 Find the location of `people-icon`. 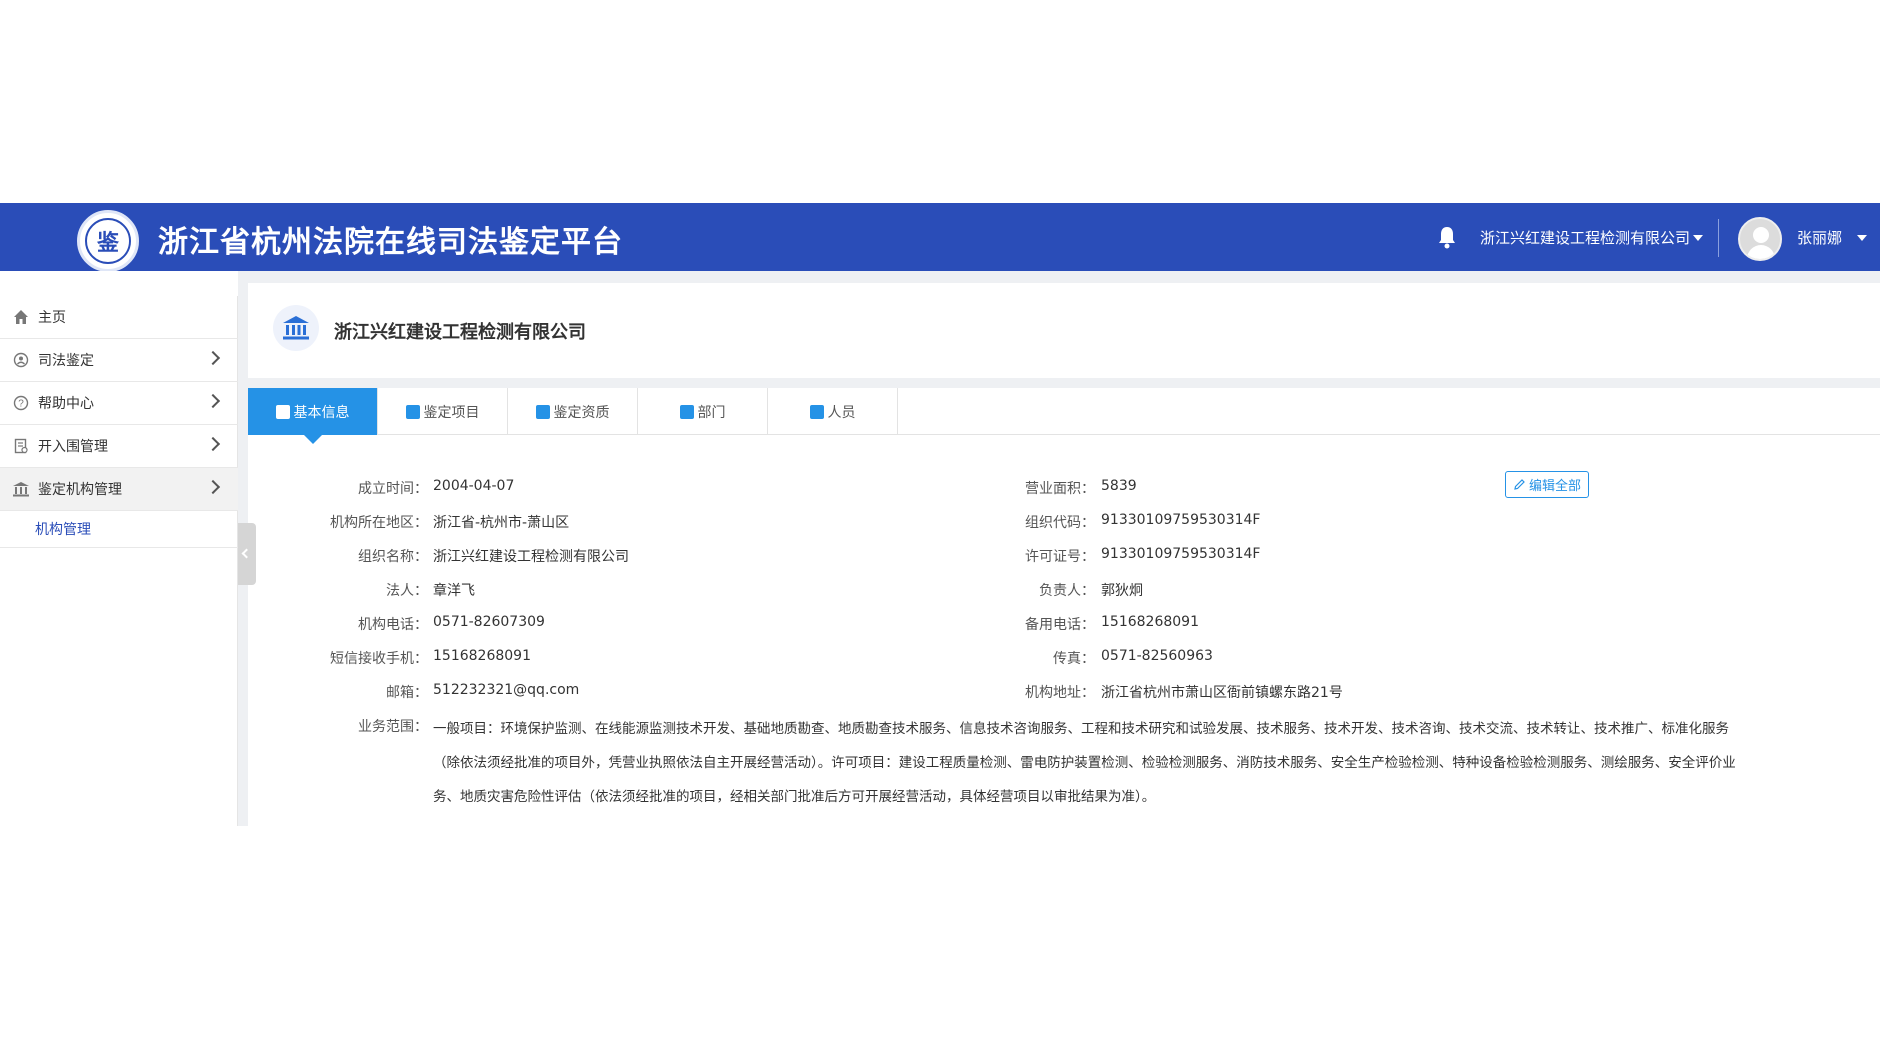

people-icon is located at coordinates (816, 411).